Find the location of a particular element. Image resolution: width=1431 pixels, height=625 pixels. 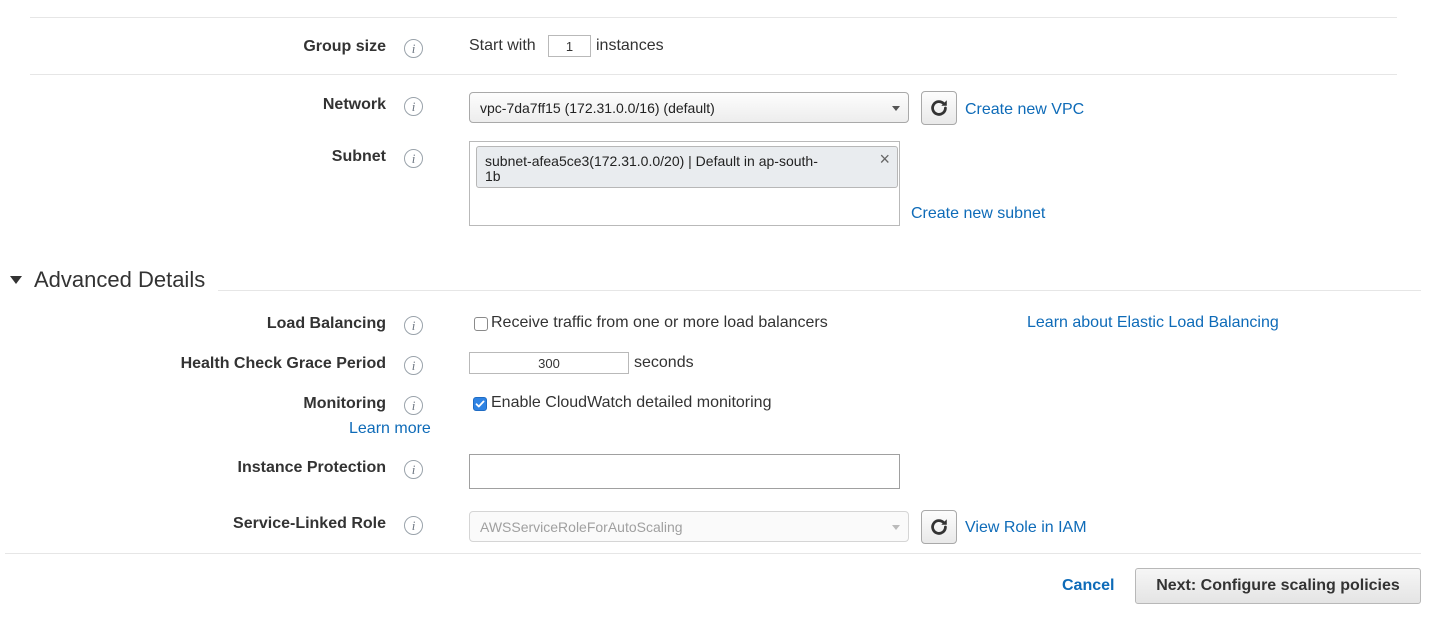

divider-advanced is located at coordinates (819, 290).